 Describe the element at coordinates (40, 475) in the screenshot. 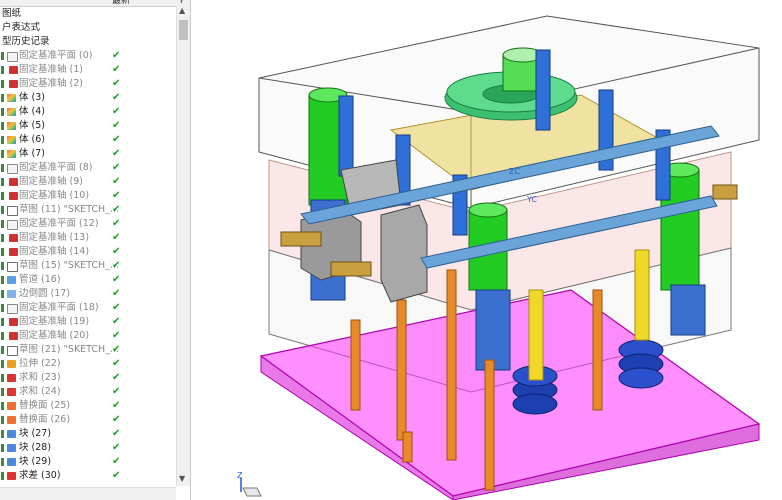

I see `feature-label: 求差 (30)` at that location.